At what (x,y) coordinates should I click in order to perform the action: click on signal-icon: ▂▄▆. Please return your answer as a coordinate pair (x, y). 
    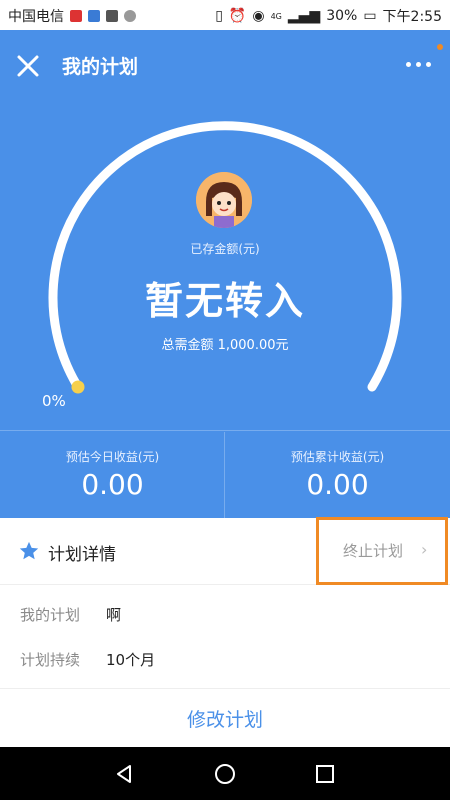
    Looking at the image, I should click on (304, 16).